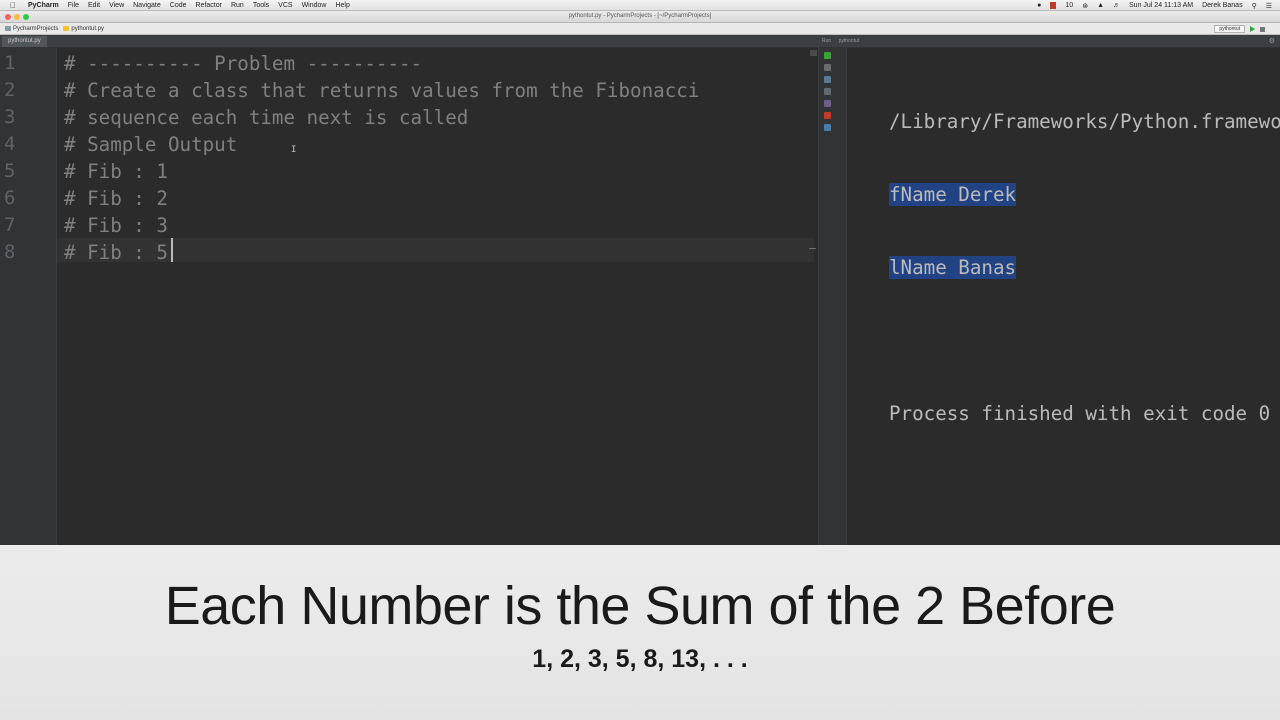 The height and width of the screenshot is (720, 1280). What do you see at coordinates (1100, 5) in the screenshot?
I see `wifi-icon: ▲` at bounding box center [1100, 5].